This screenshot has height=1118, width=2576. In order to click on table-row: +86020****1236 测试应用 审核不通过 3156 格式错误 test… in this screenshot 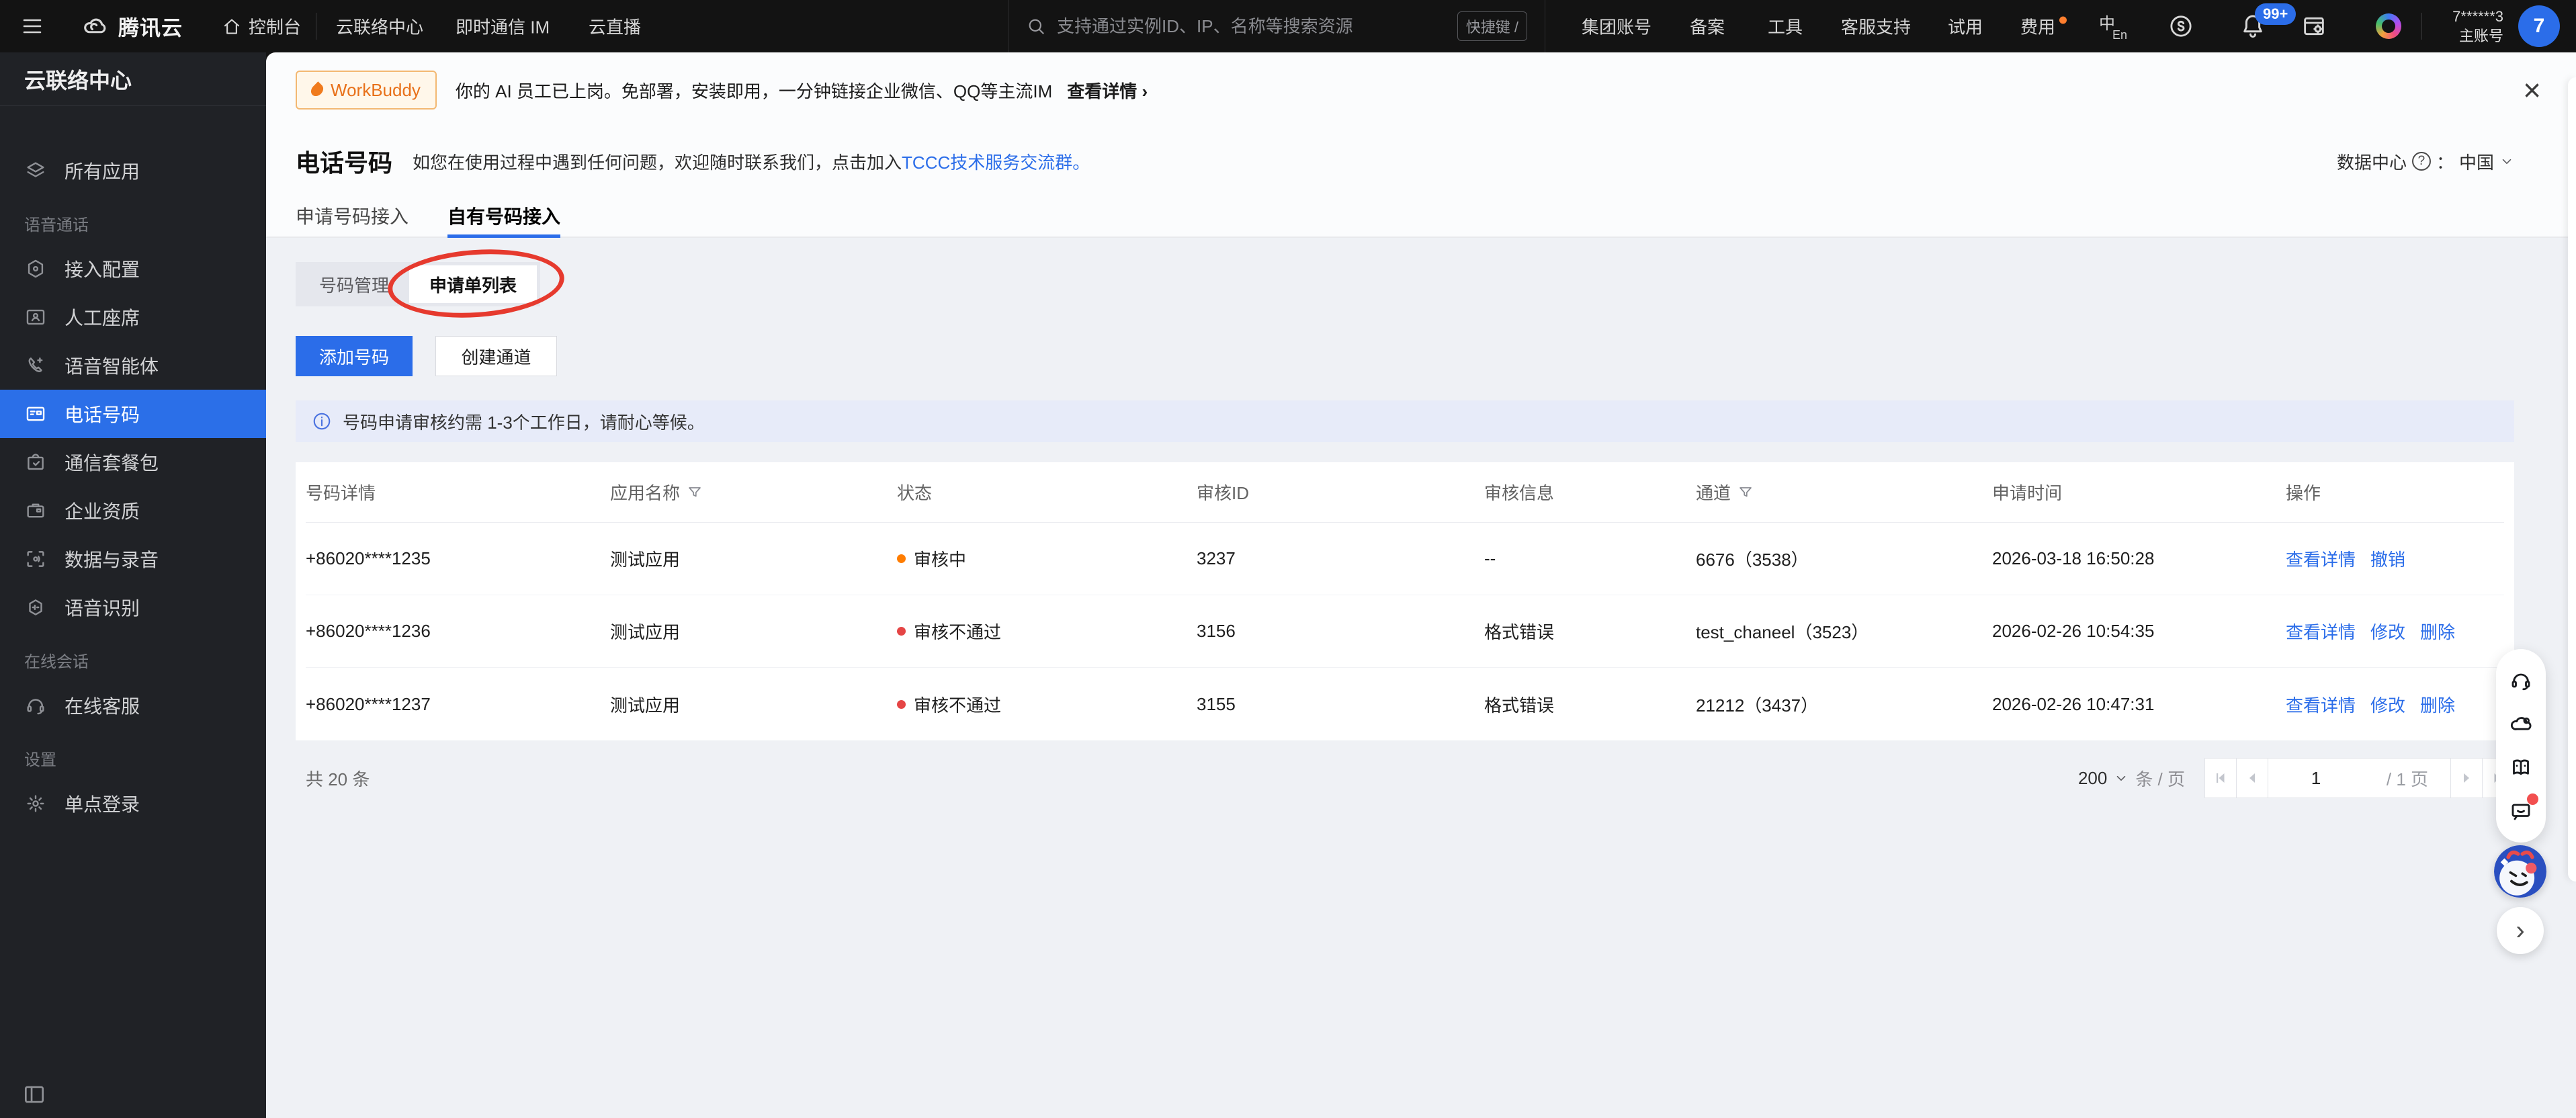, I will do `click(1405, 631)`.